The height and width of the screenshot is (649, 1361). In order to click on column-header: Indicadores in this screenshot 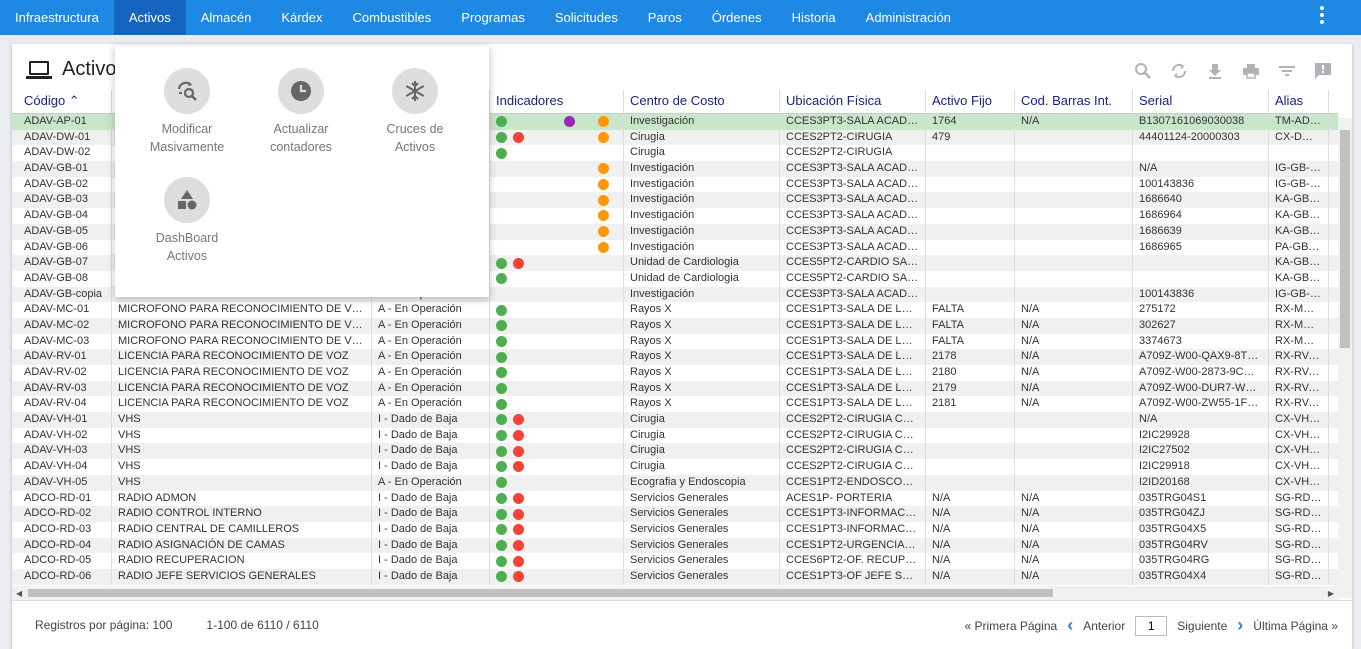, I will do `click(557, 101)`.